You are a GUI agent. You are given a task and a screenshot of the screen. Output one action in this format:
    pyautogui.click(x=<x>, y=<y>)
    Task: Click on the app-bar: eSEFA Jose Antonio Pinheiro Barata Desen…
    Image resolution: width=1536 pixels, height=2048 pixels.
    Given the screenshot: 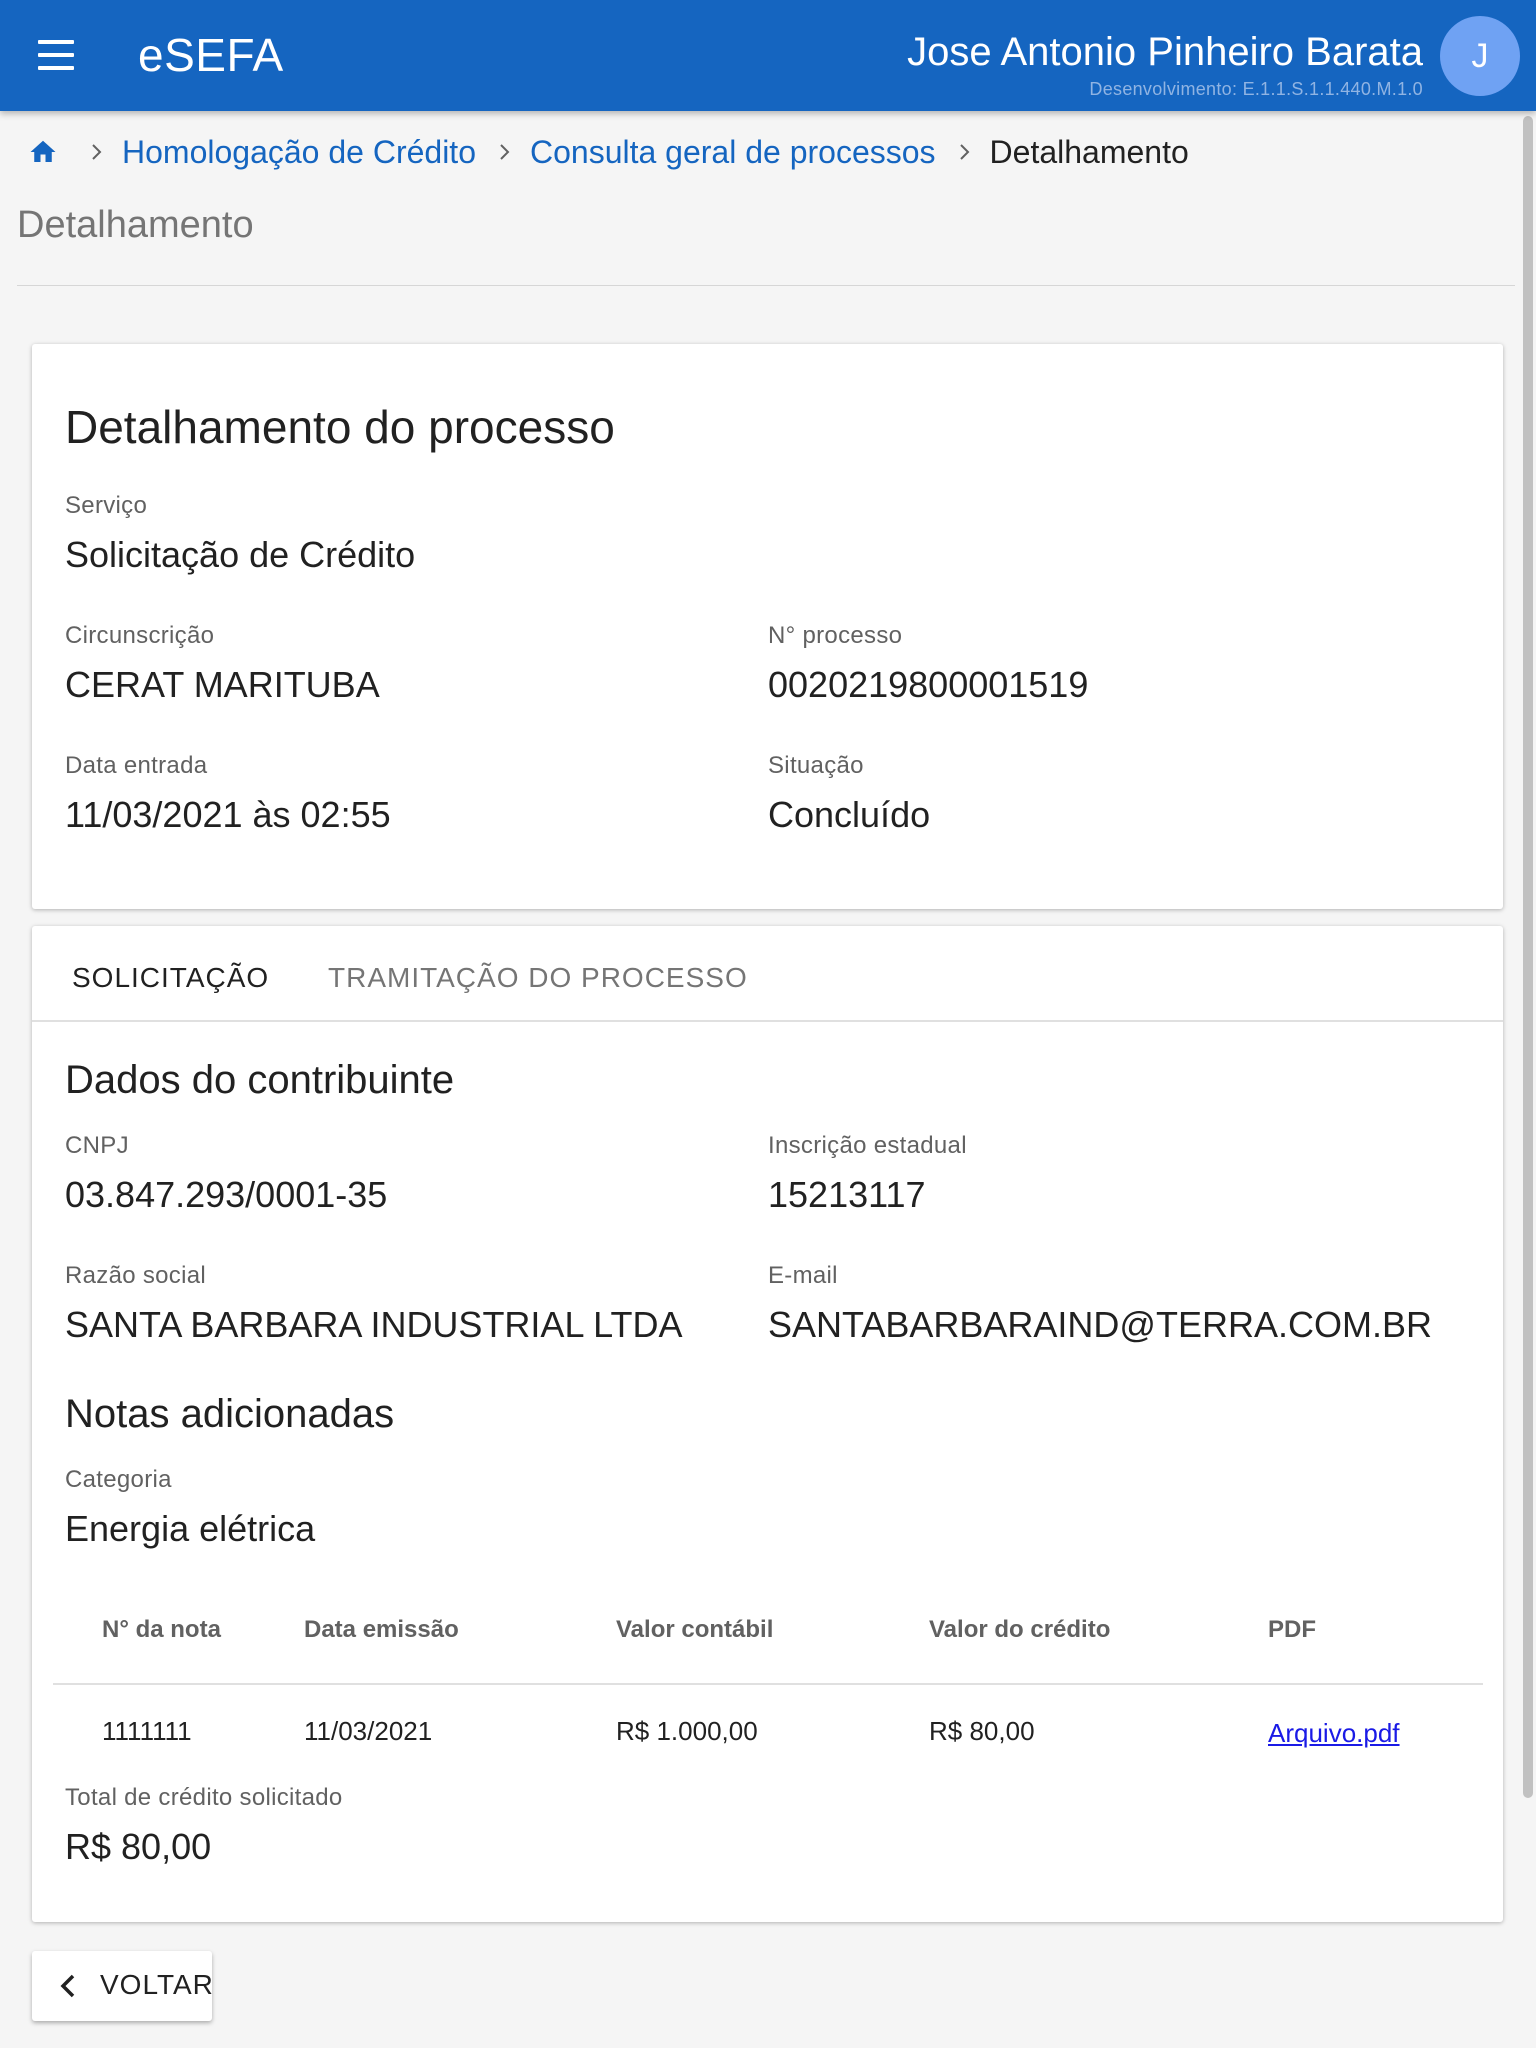 What is the action you would take?
    pyautogui.click(x=768, y=55)
    